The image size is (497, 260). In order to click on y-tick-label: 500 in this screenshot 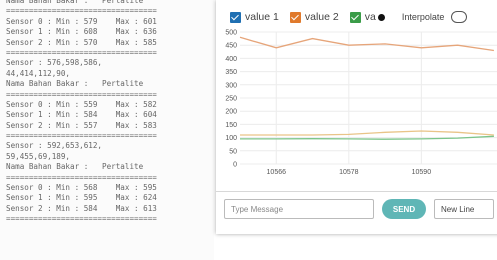, I will do `click(231, 33)`.